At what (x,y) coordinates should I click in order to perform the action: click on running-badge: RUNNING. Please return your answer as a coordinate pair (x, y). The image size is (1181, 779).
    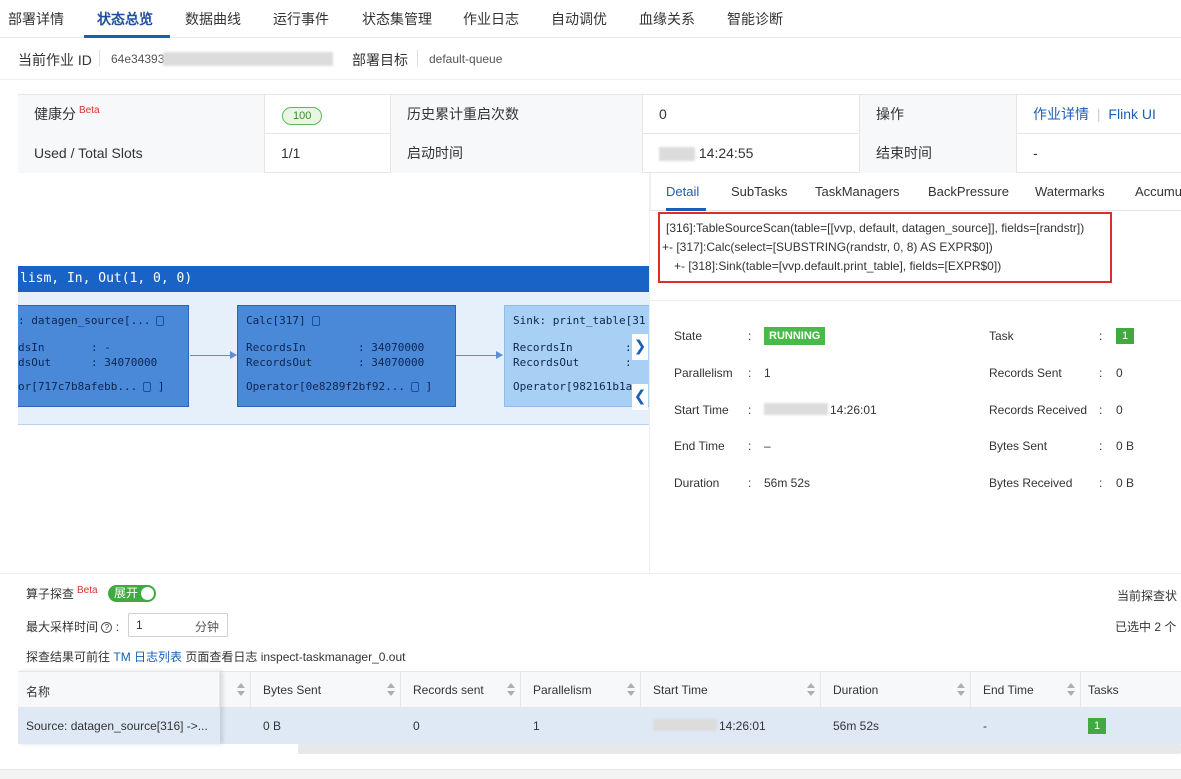
    Looking at the image, I should click on (795, 336).